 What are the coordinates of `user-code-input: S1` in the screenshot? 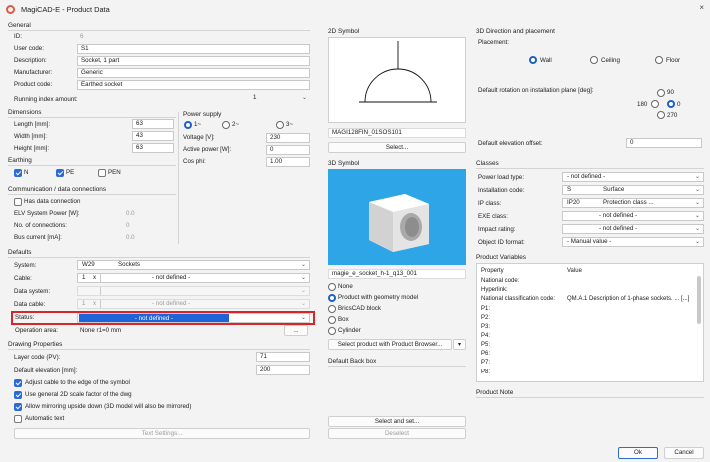 It's located at (193, 49).